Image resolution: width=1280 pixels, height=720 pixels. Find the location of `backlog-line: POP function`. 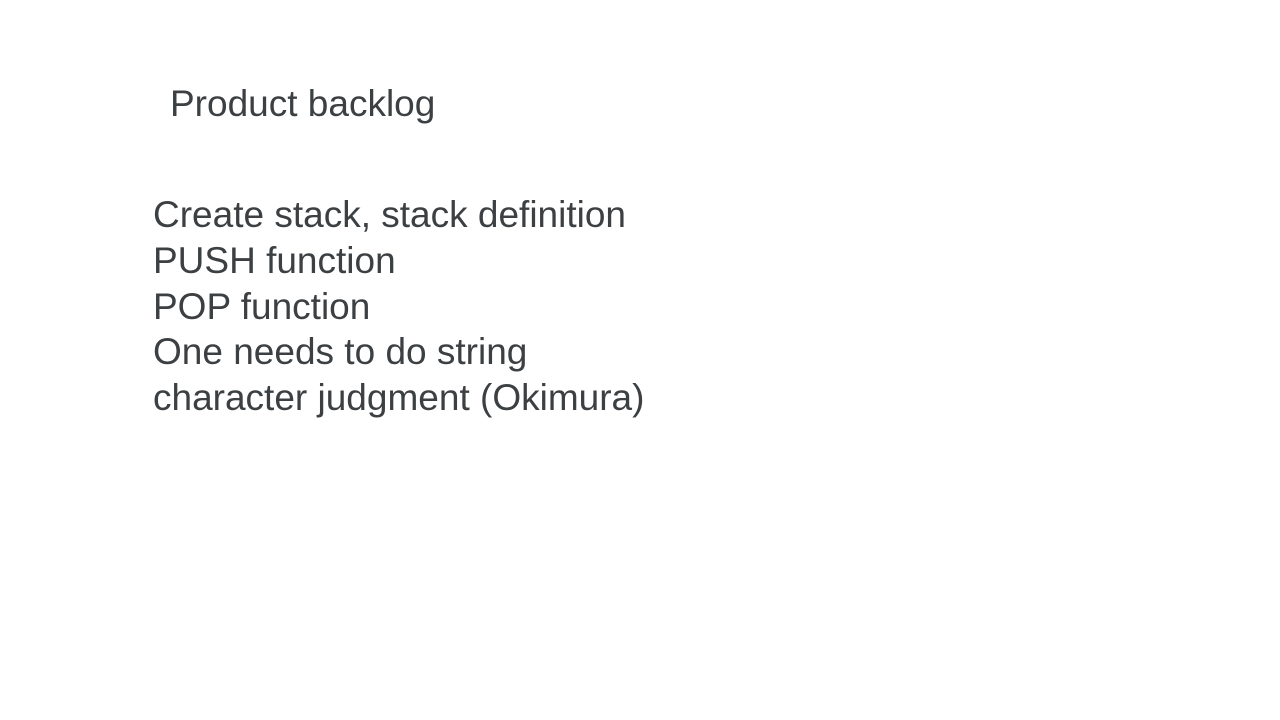

backlog-line: POP function is located at coordinates (262, 306).